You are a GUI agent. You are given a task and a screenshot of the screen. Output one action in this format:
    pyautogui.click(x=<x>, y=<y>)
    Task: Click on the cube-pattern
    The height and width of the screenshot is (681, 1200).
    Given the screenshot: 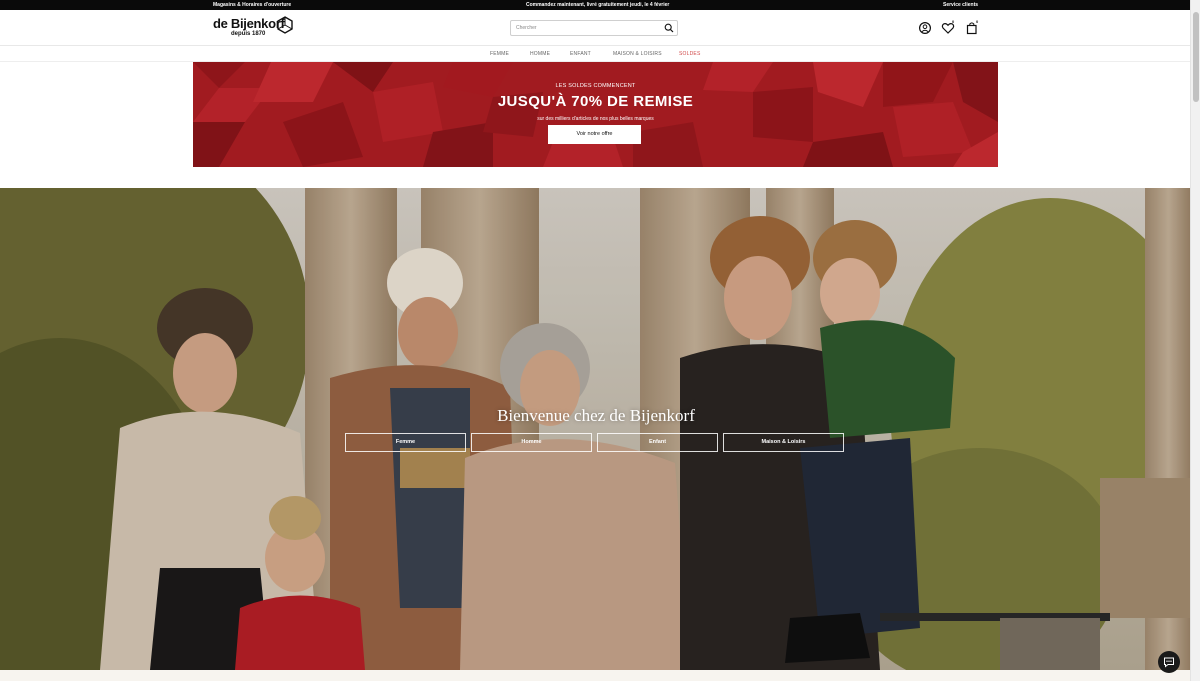 What is the action you would take?
    pyautogui.click(x=595, y=114)
    